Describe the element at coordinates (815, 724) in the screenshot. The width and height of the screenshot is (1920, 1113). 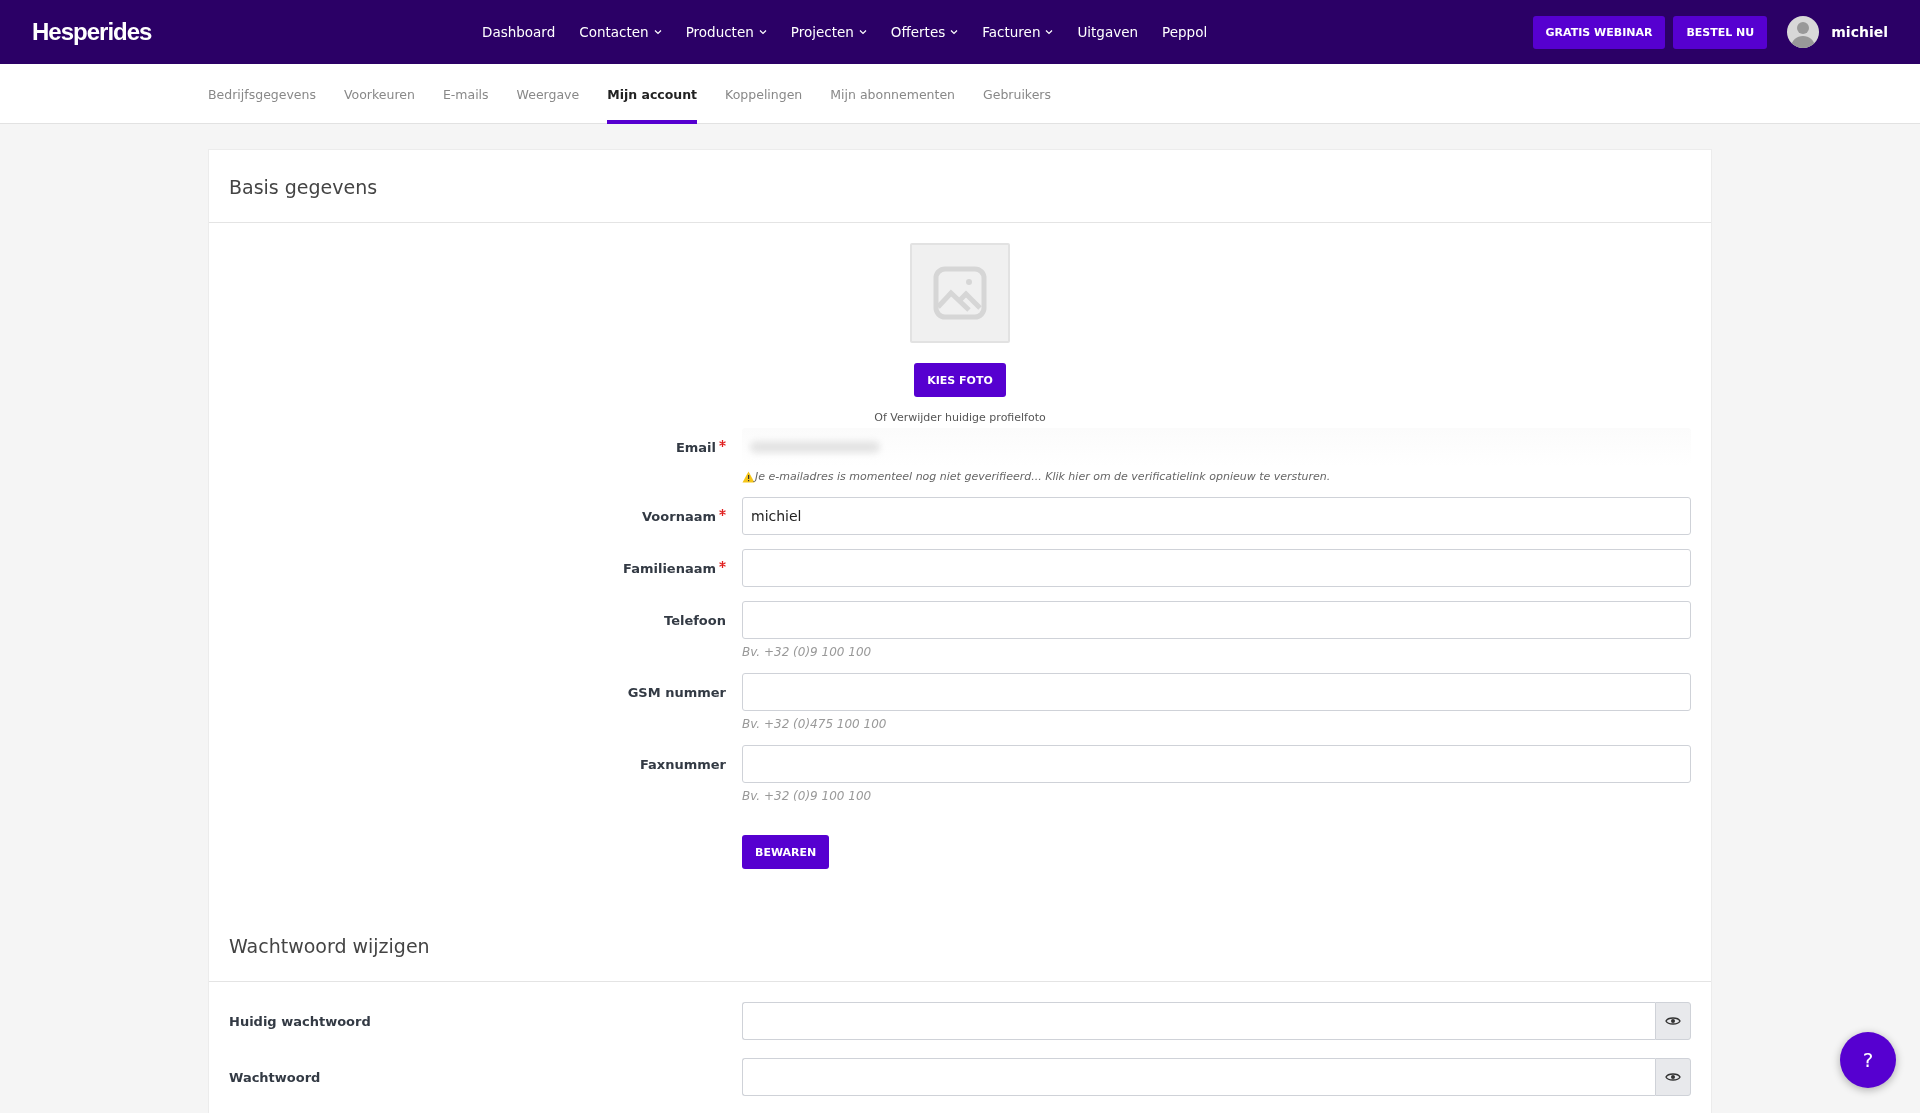
I see `field-hint: Bv. +32 (0)475 100 100` at that location.